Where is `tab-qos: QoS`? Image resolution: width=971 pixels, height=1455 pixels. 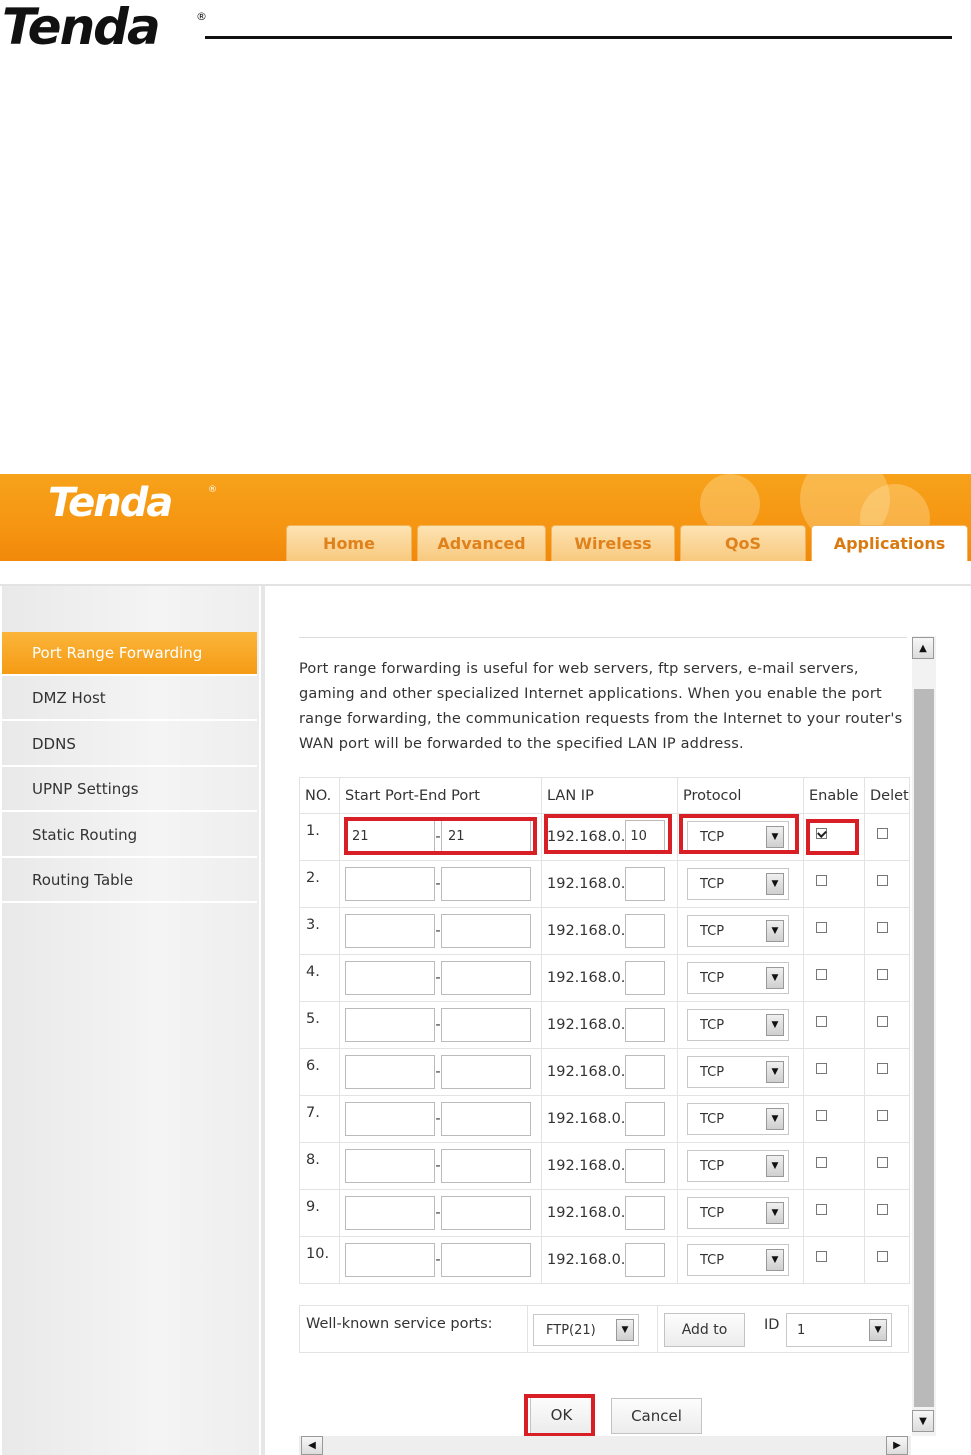 tab-qos: QoS is located at coordinates (743, 543).